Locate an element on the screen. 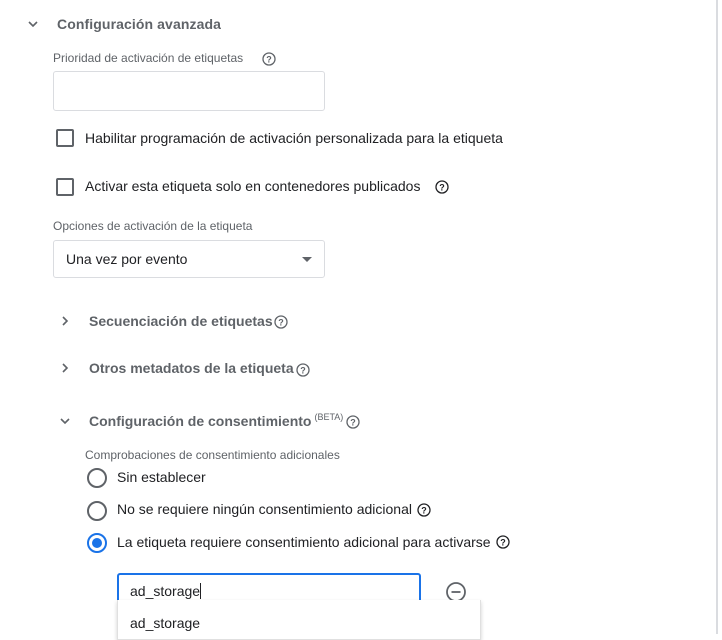  text-cursor is located at coordinates (201, 591).